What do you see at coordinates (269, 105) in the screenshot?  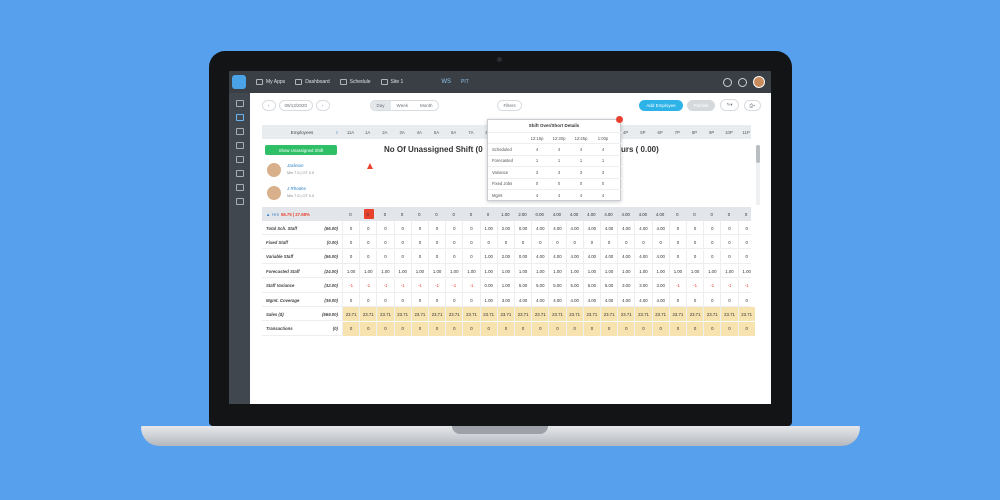 I see `prev-date-button: ‹` at bounding box center [269, 105].